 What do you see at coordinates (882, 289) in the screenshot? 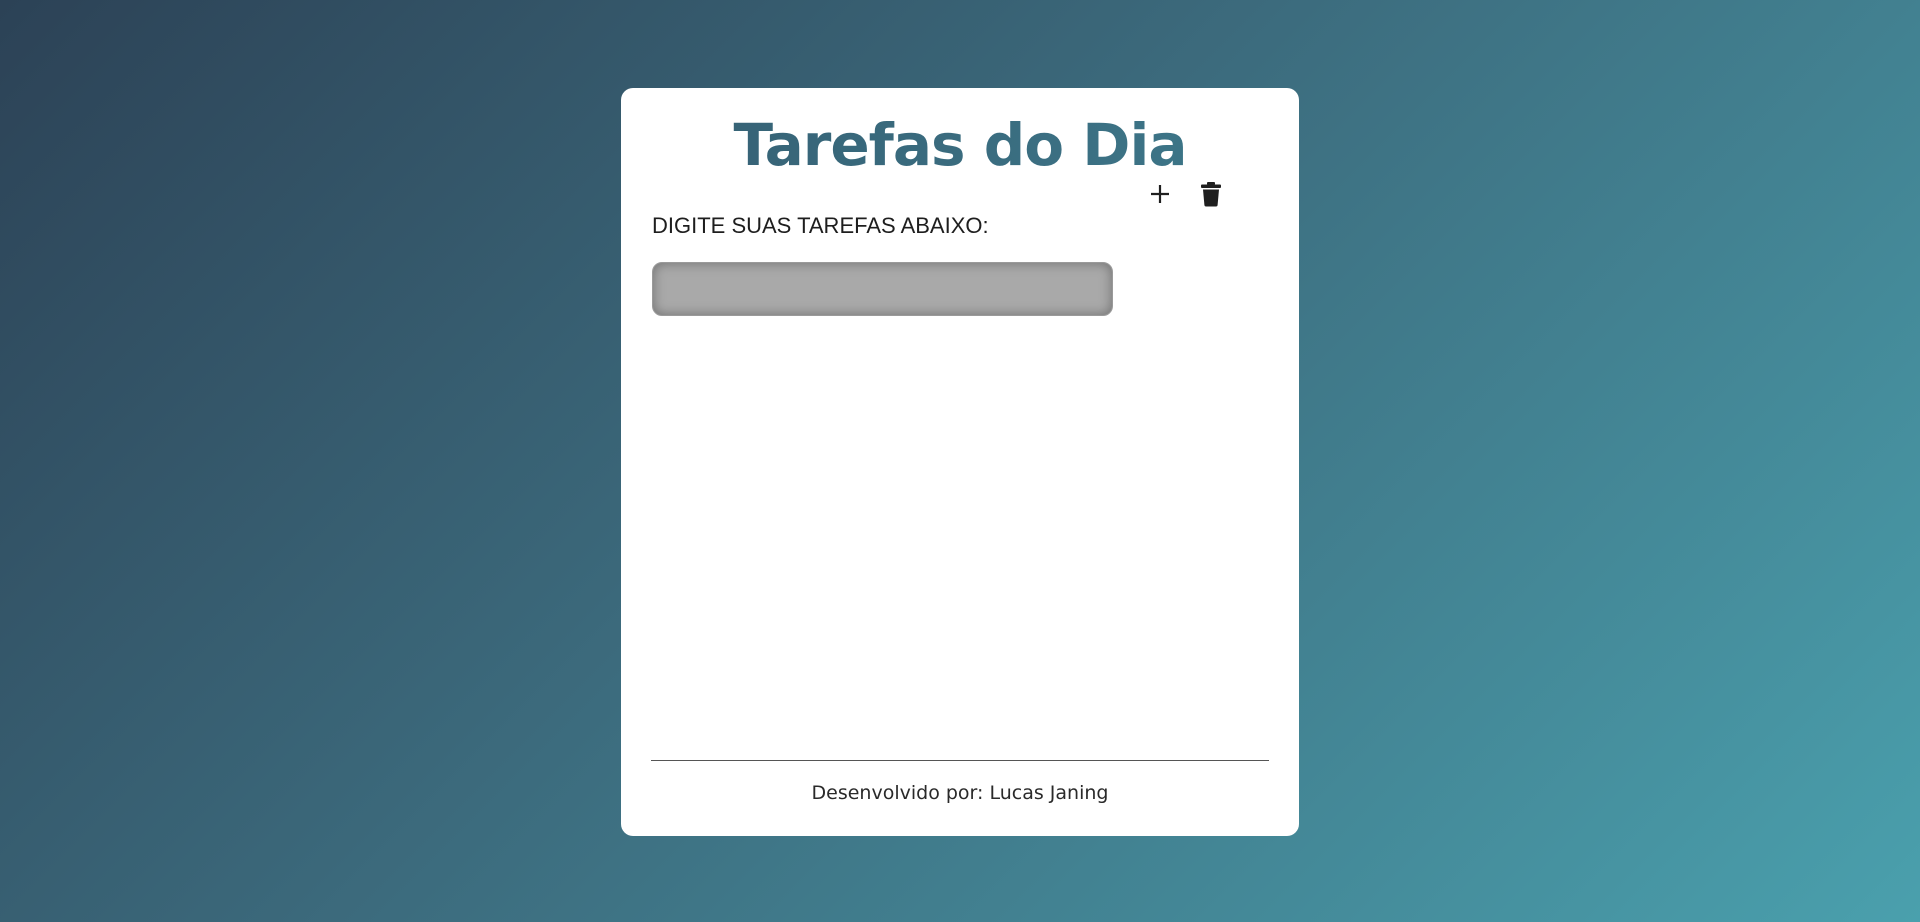
I see `task-input` at bounding box center [882, 289].